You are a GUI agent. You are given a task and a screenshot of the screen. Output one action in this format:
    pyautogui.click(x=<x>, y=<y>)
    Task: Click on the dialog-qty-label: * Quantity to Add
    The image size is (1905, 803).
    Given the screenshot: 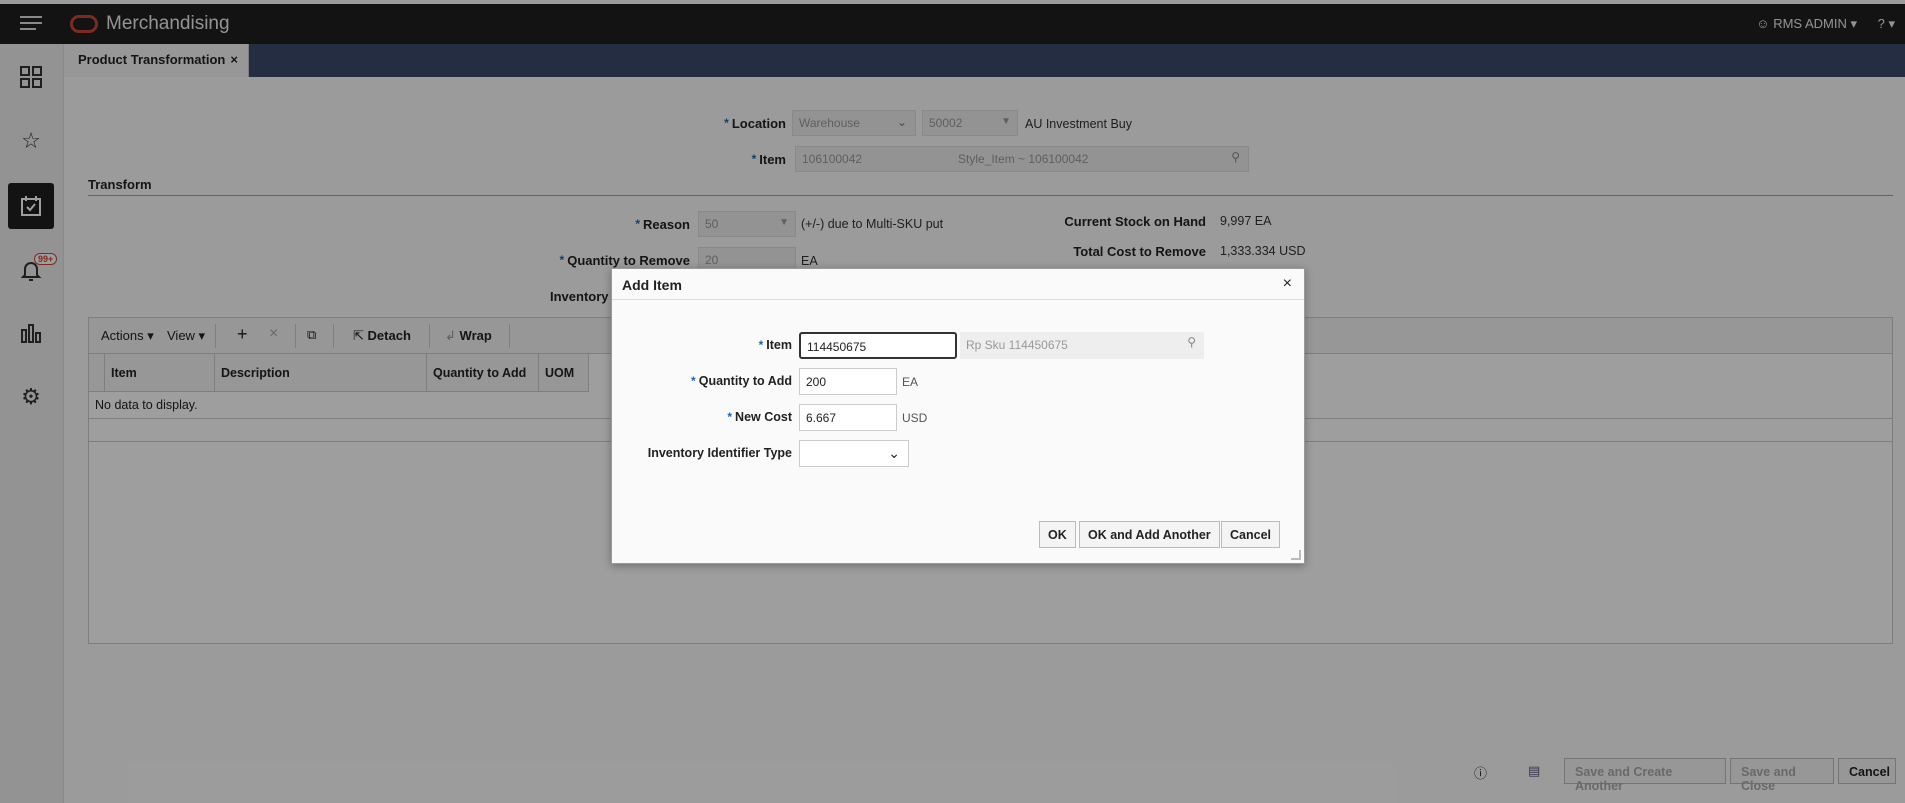 What is the action you would take?
    pyautogui.click(x=741, y=381)
    